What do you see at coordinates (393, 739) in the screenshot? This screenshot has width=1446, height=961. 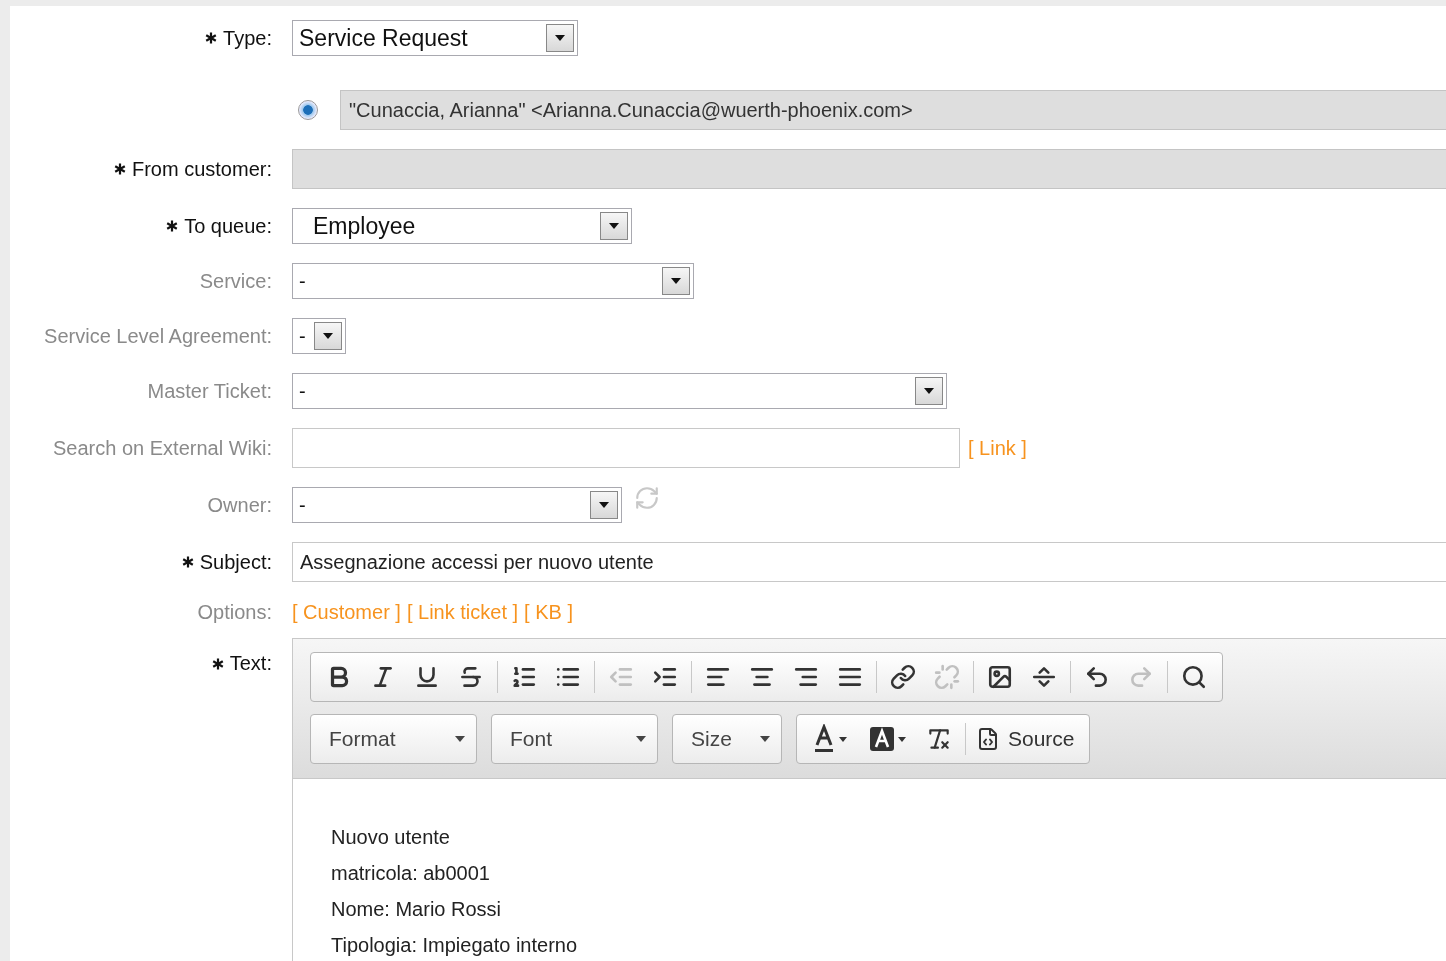 I see `combo-box: Format` at bounding box center [393, 739].